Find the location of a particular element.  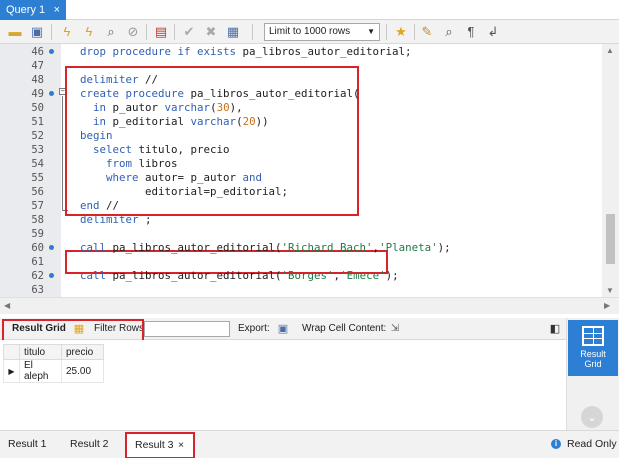

export-icon: ▣ is located at coordinates (283, 329).